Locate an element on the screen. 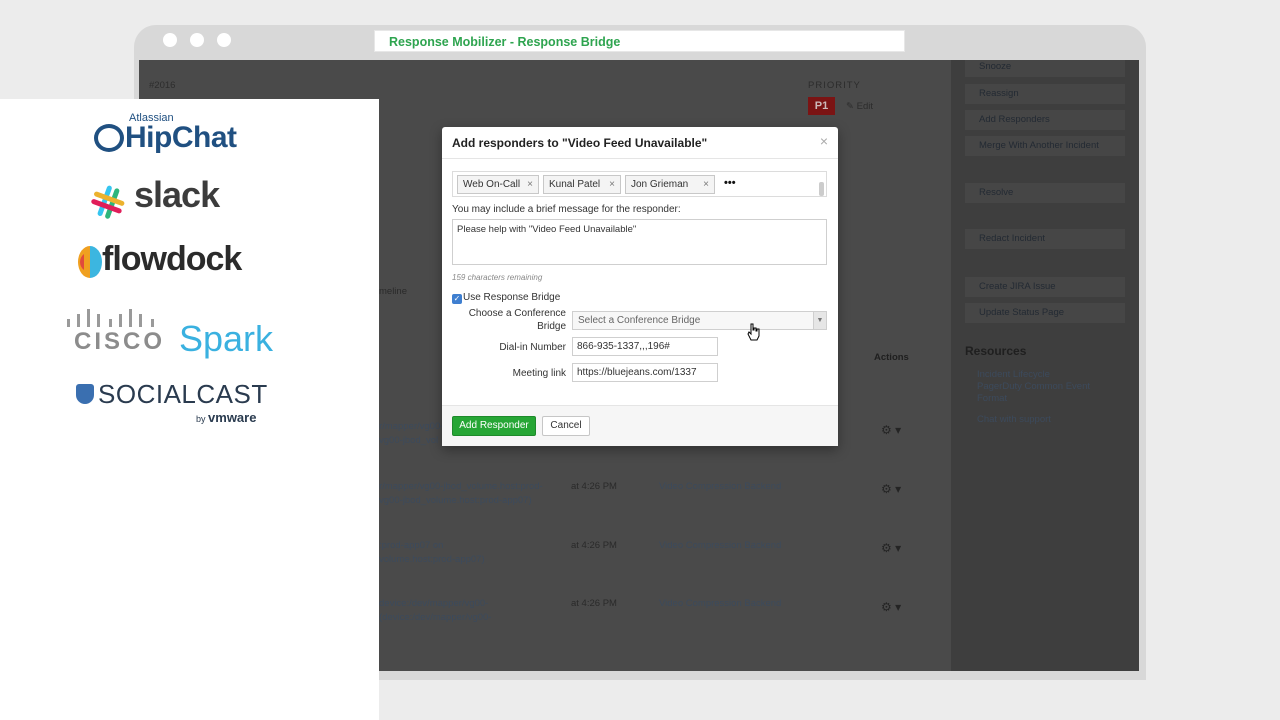 This screenshot has width=1280, height=720. action-create-jira: Create JIRA Issue is located at coordinates (1045, 287).